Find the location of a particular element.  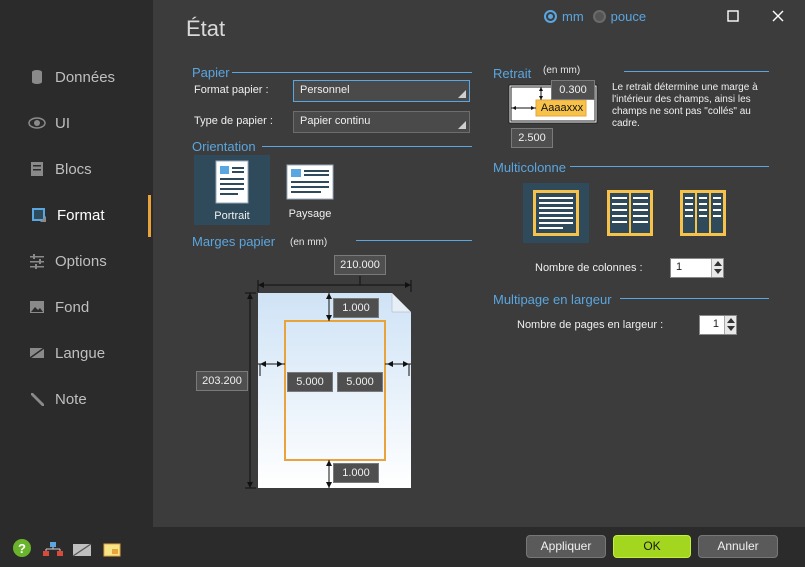

sidebar-item-langue: Langue is located at coordinates (66, 353).